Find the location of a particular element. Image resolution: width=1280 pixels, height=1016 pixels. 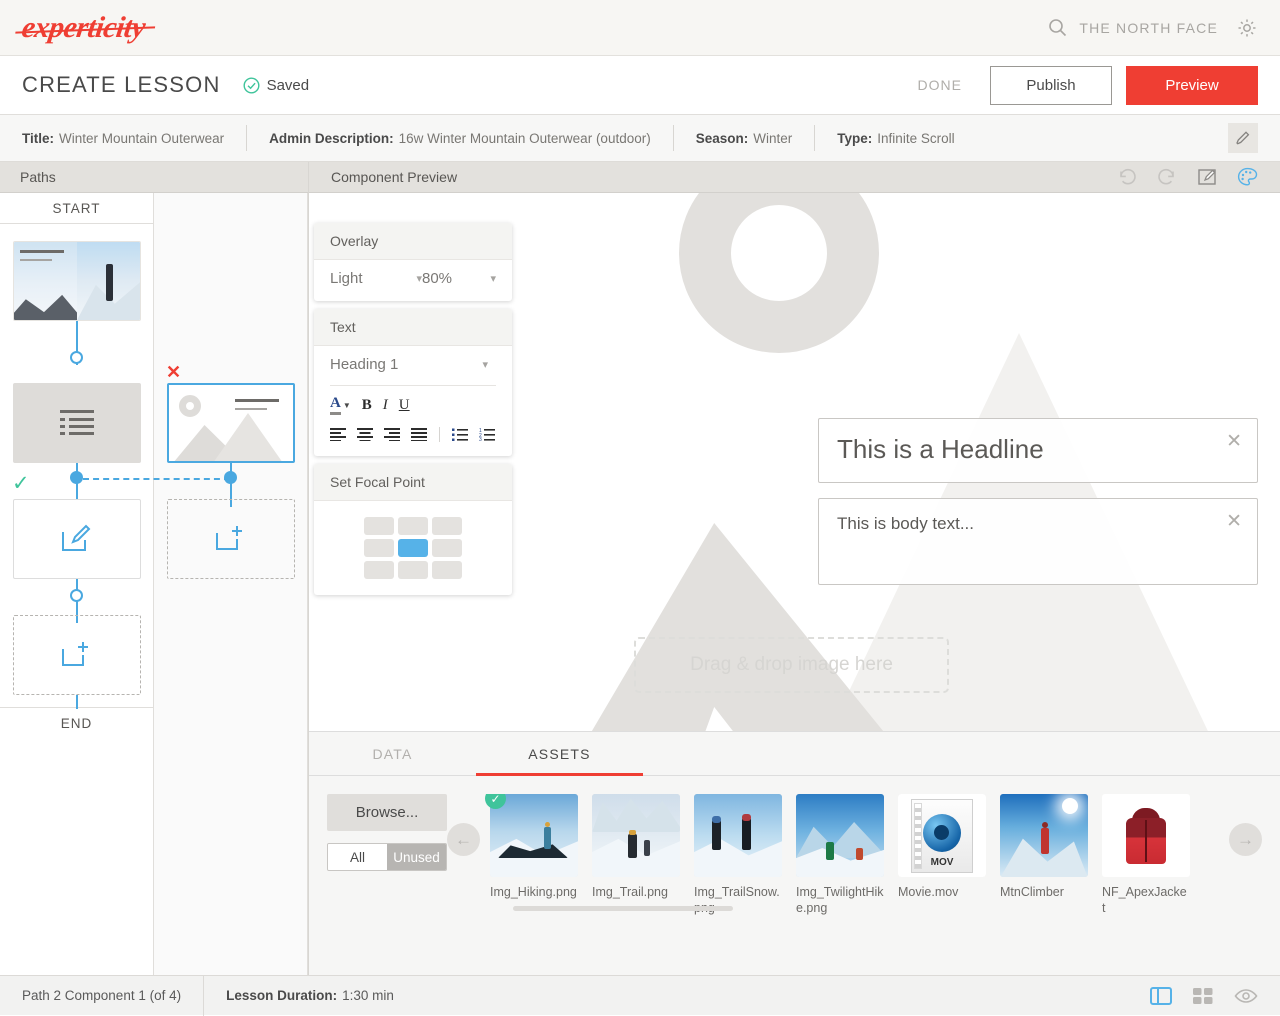

asset-item: Img_Trail.png is located at coordinates (636, 855).